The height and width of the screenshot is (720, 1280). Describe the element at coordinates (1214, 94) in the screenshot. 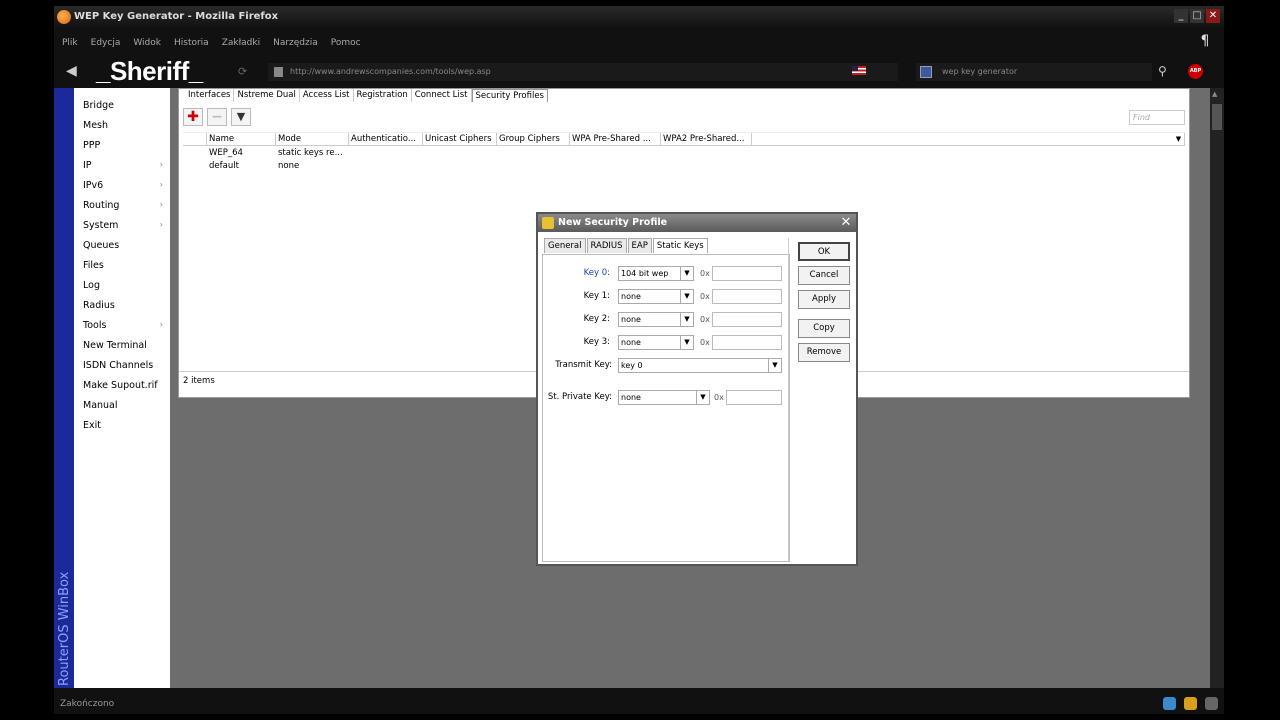

I see `scroll-up-icon: ▲` at that location.